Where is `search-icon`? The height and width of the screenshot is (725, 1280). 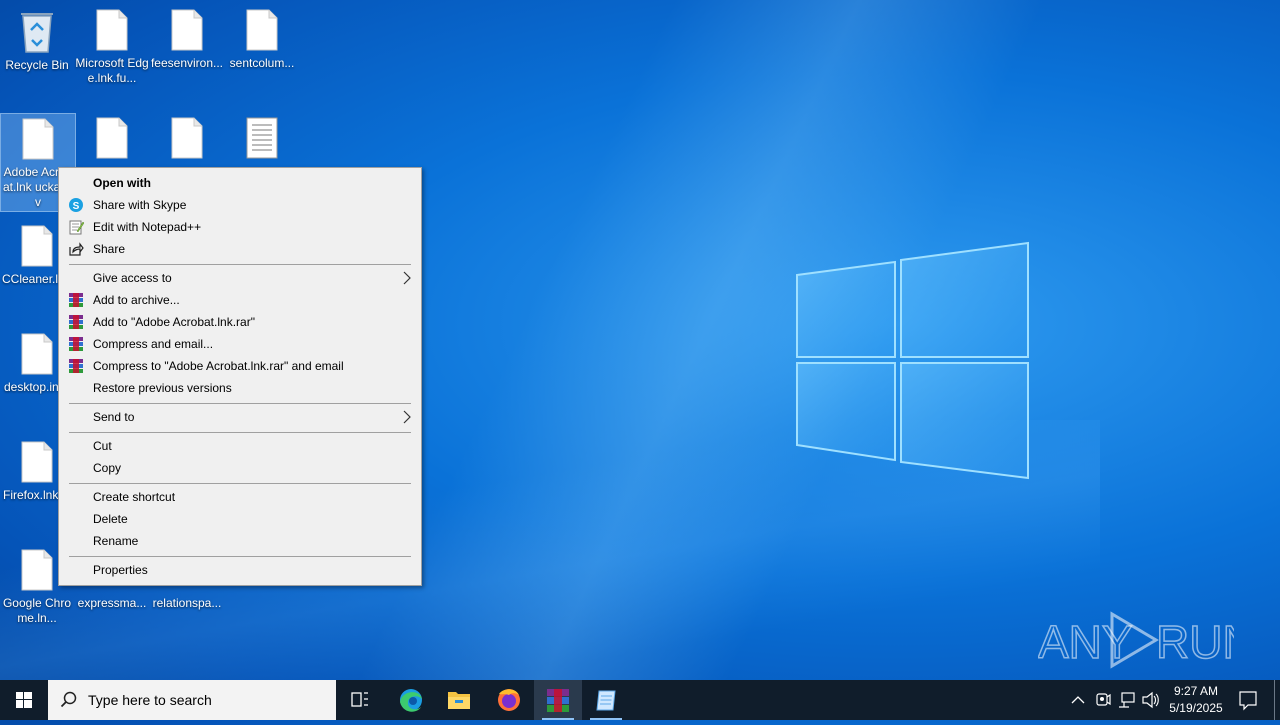 search-icon is located at coordinates (68, 699).